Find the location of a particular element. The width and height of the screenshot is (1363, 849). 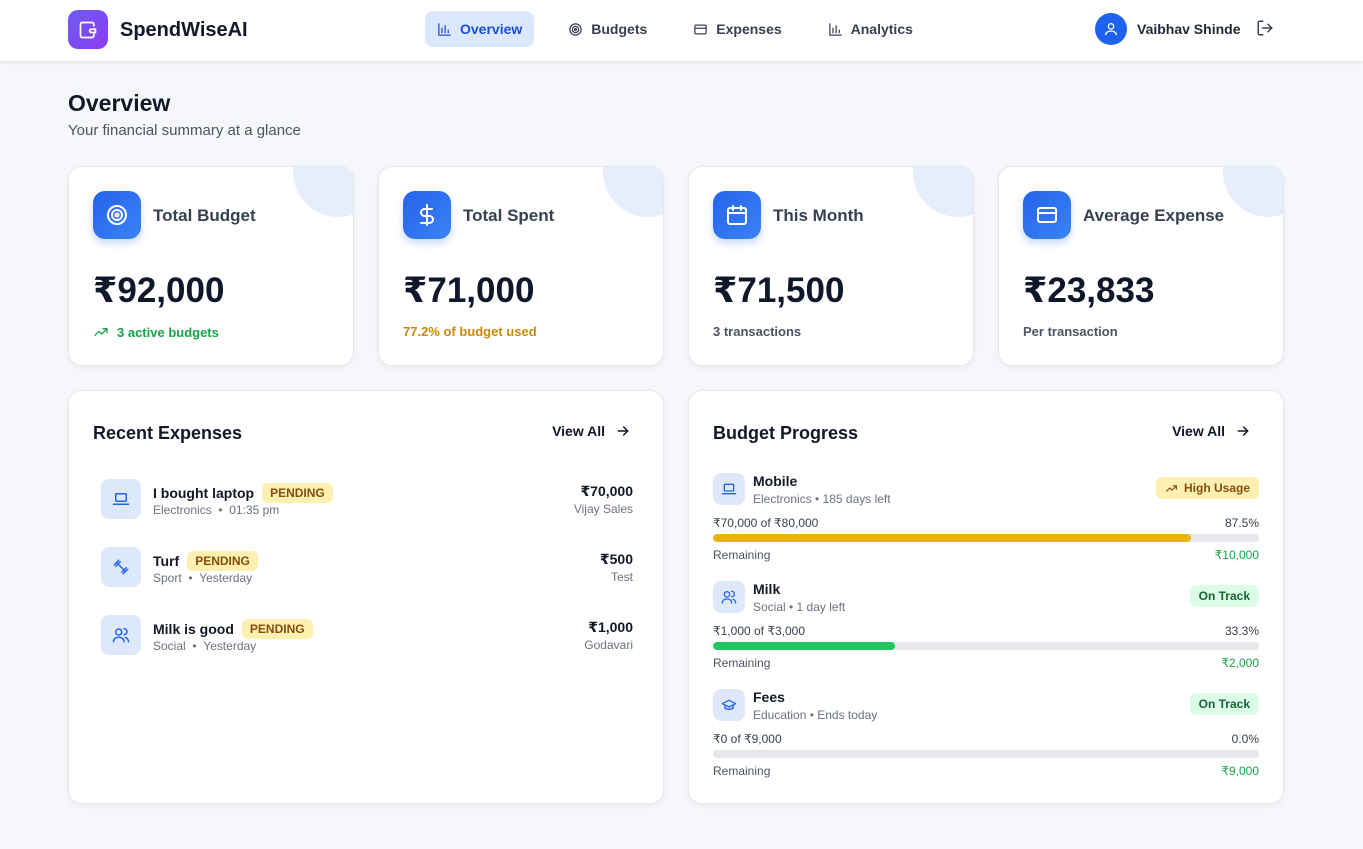

expense-name: I bought laptop is located at coordinates (204, 493).